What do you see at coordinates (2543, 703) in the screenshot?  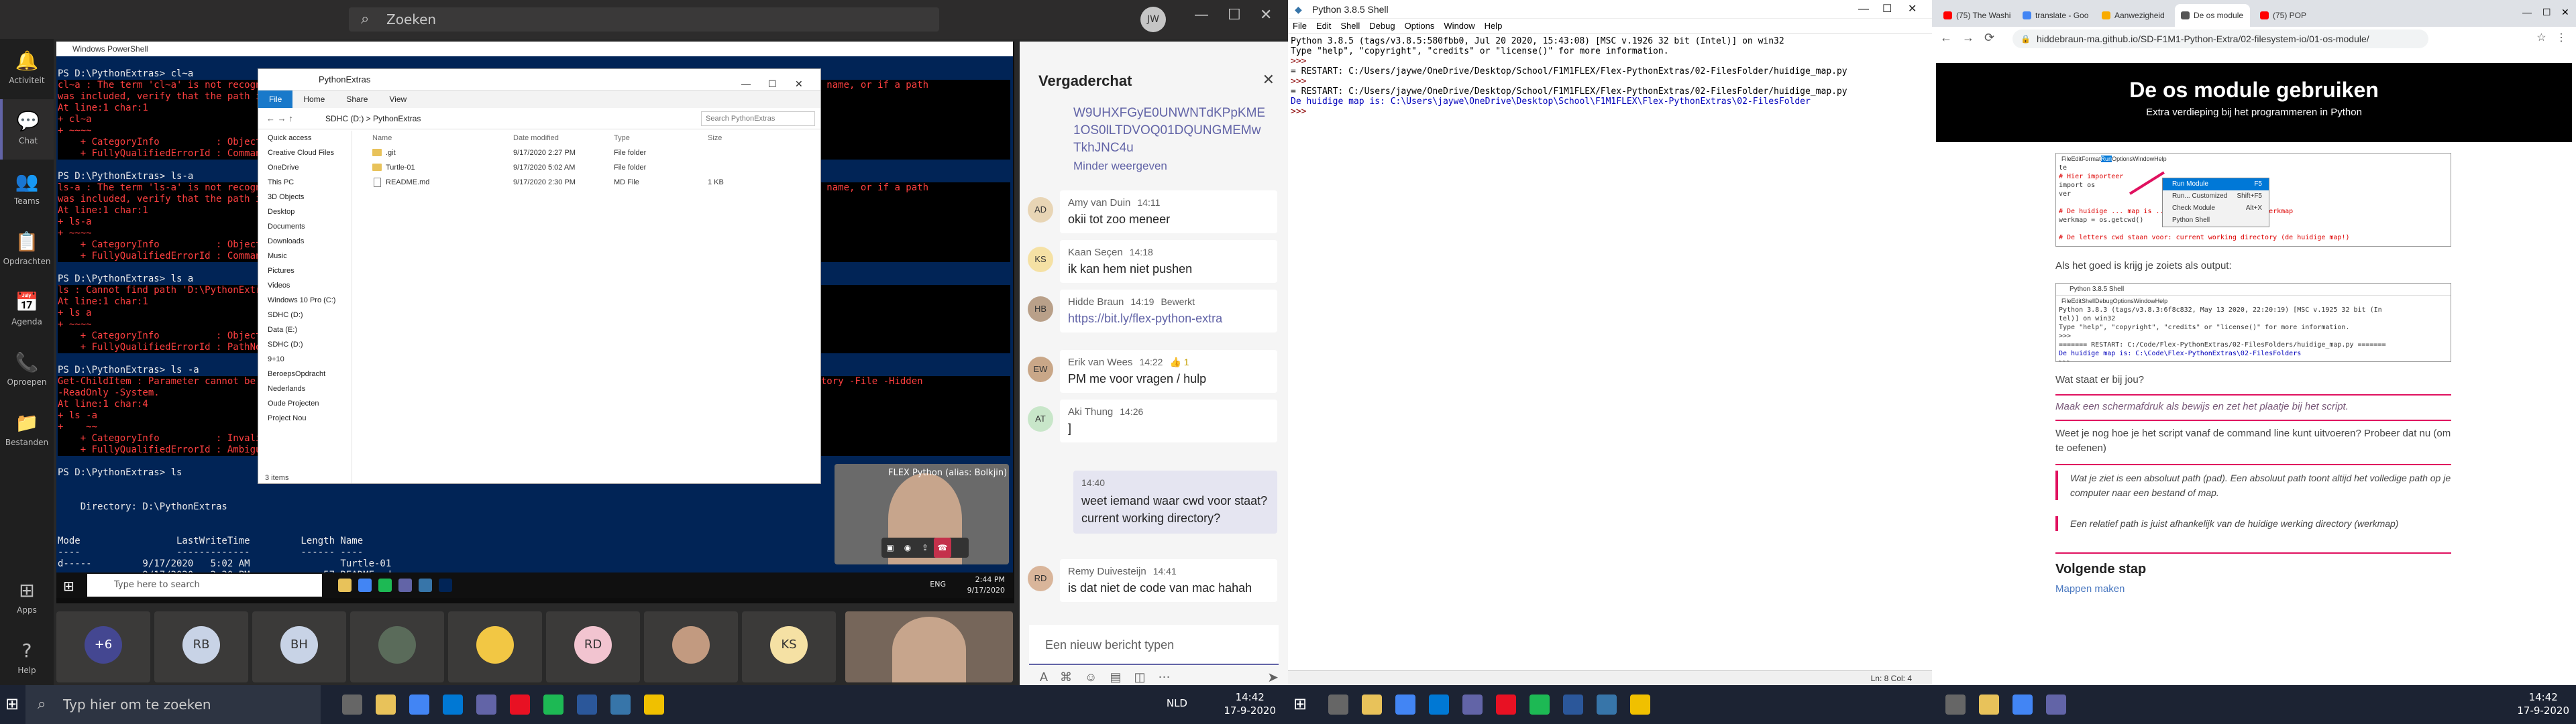 I see `taskbar-clock: 14:42 17-9-2020` at bounding box center [2543, 703].